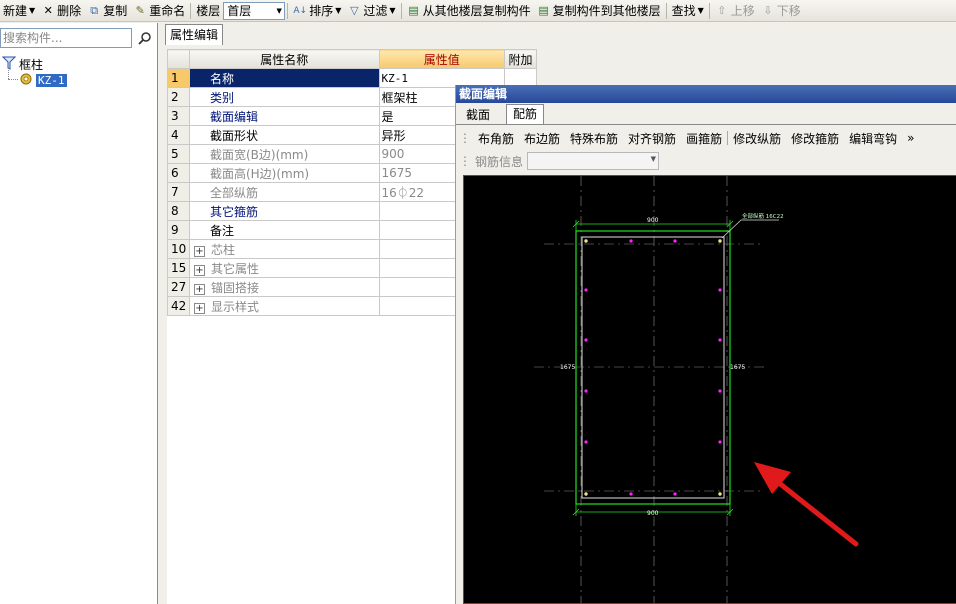 The width and height of the screenshot is (956, 604). Describe the element at coordinates (593, 161) in the screenshot. I see `rebar-info-select: ▼` at that location.